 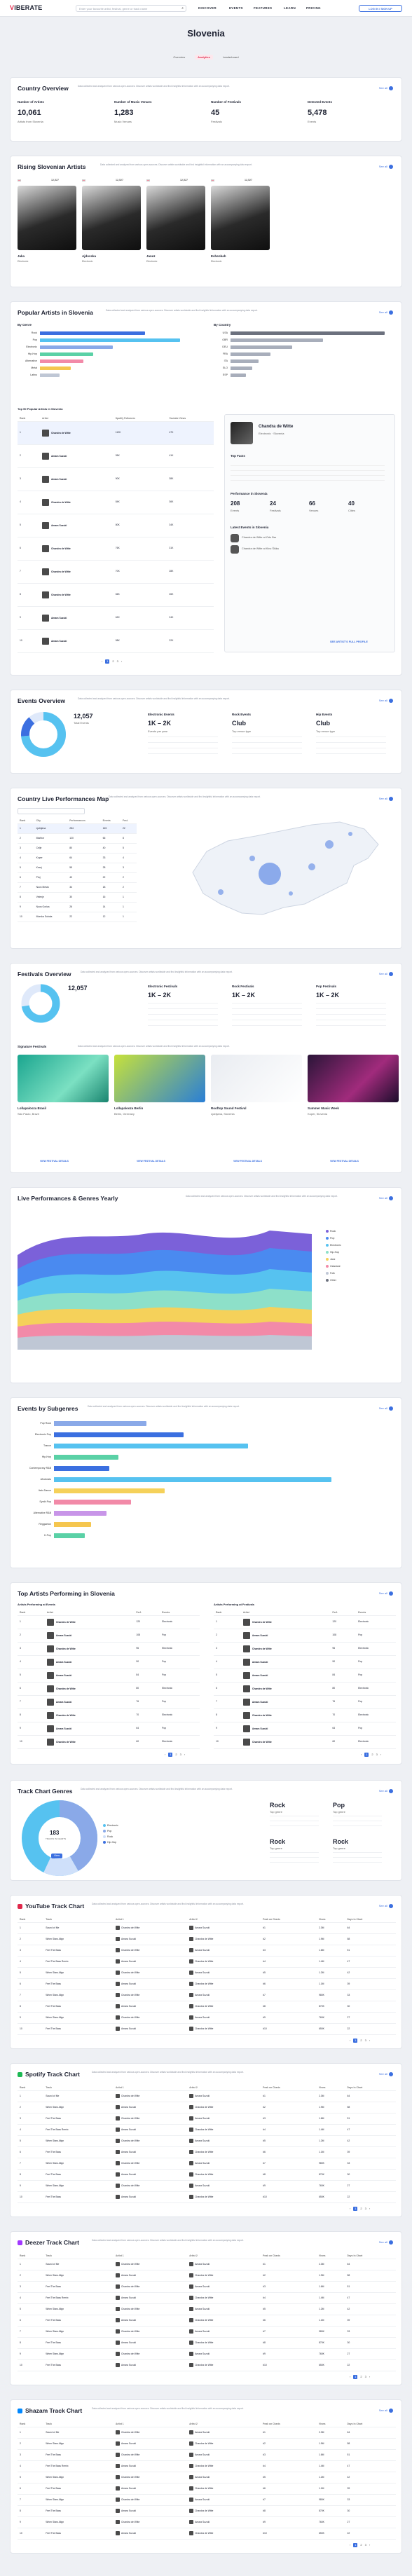 What do you see at coordinates (305, 1662) in the screenshot?
I see `table-row: 4 Amara Suzuki 90 Pop` at bounding box center [305, 1662].